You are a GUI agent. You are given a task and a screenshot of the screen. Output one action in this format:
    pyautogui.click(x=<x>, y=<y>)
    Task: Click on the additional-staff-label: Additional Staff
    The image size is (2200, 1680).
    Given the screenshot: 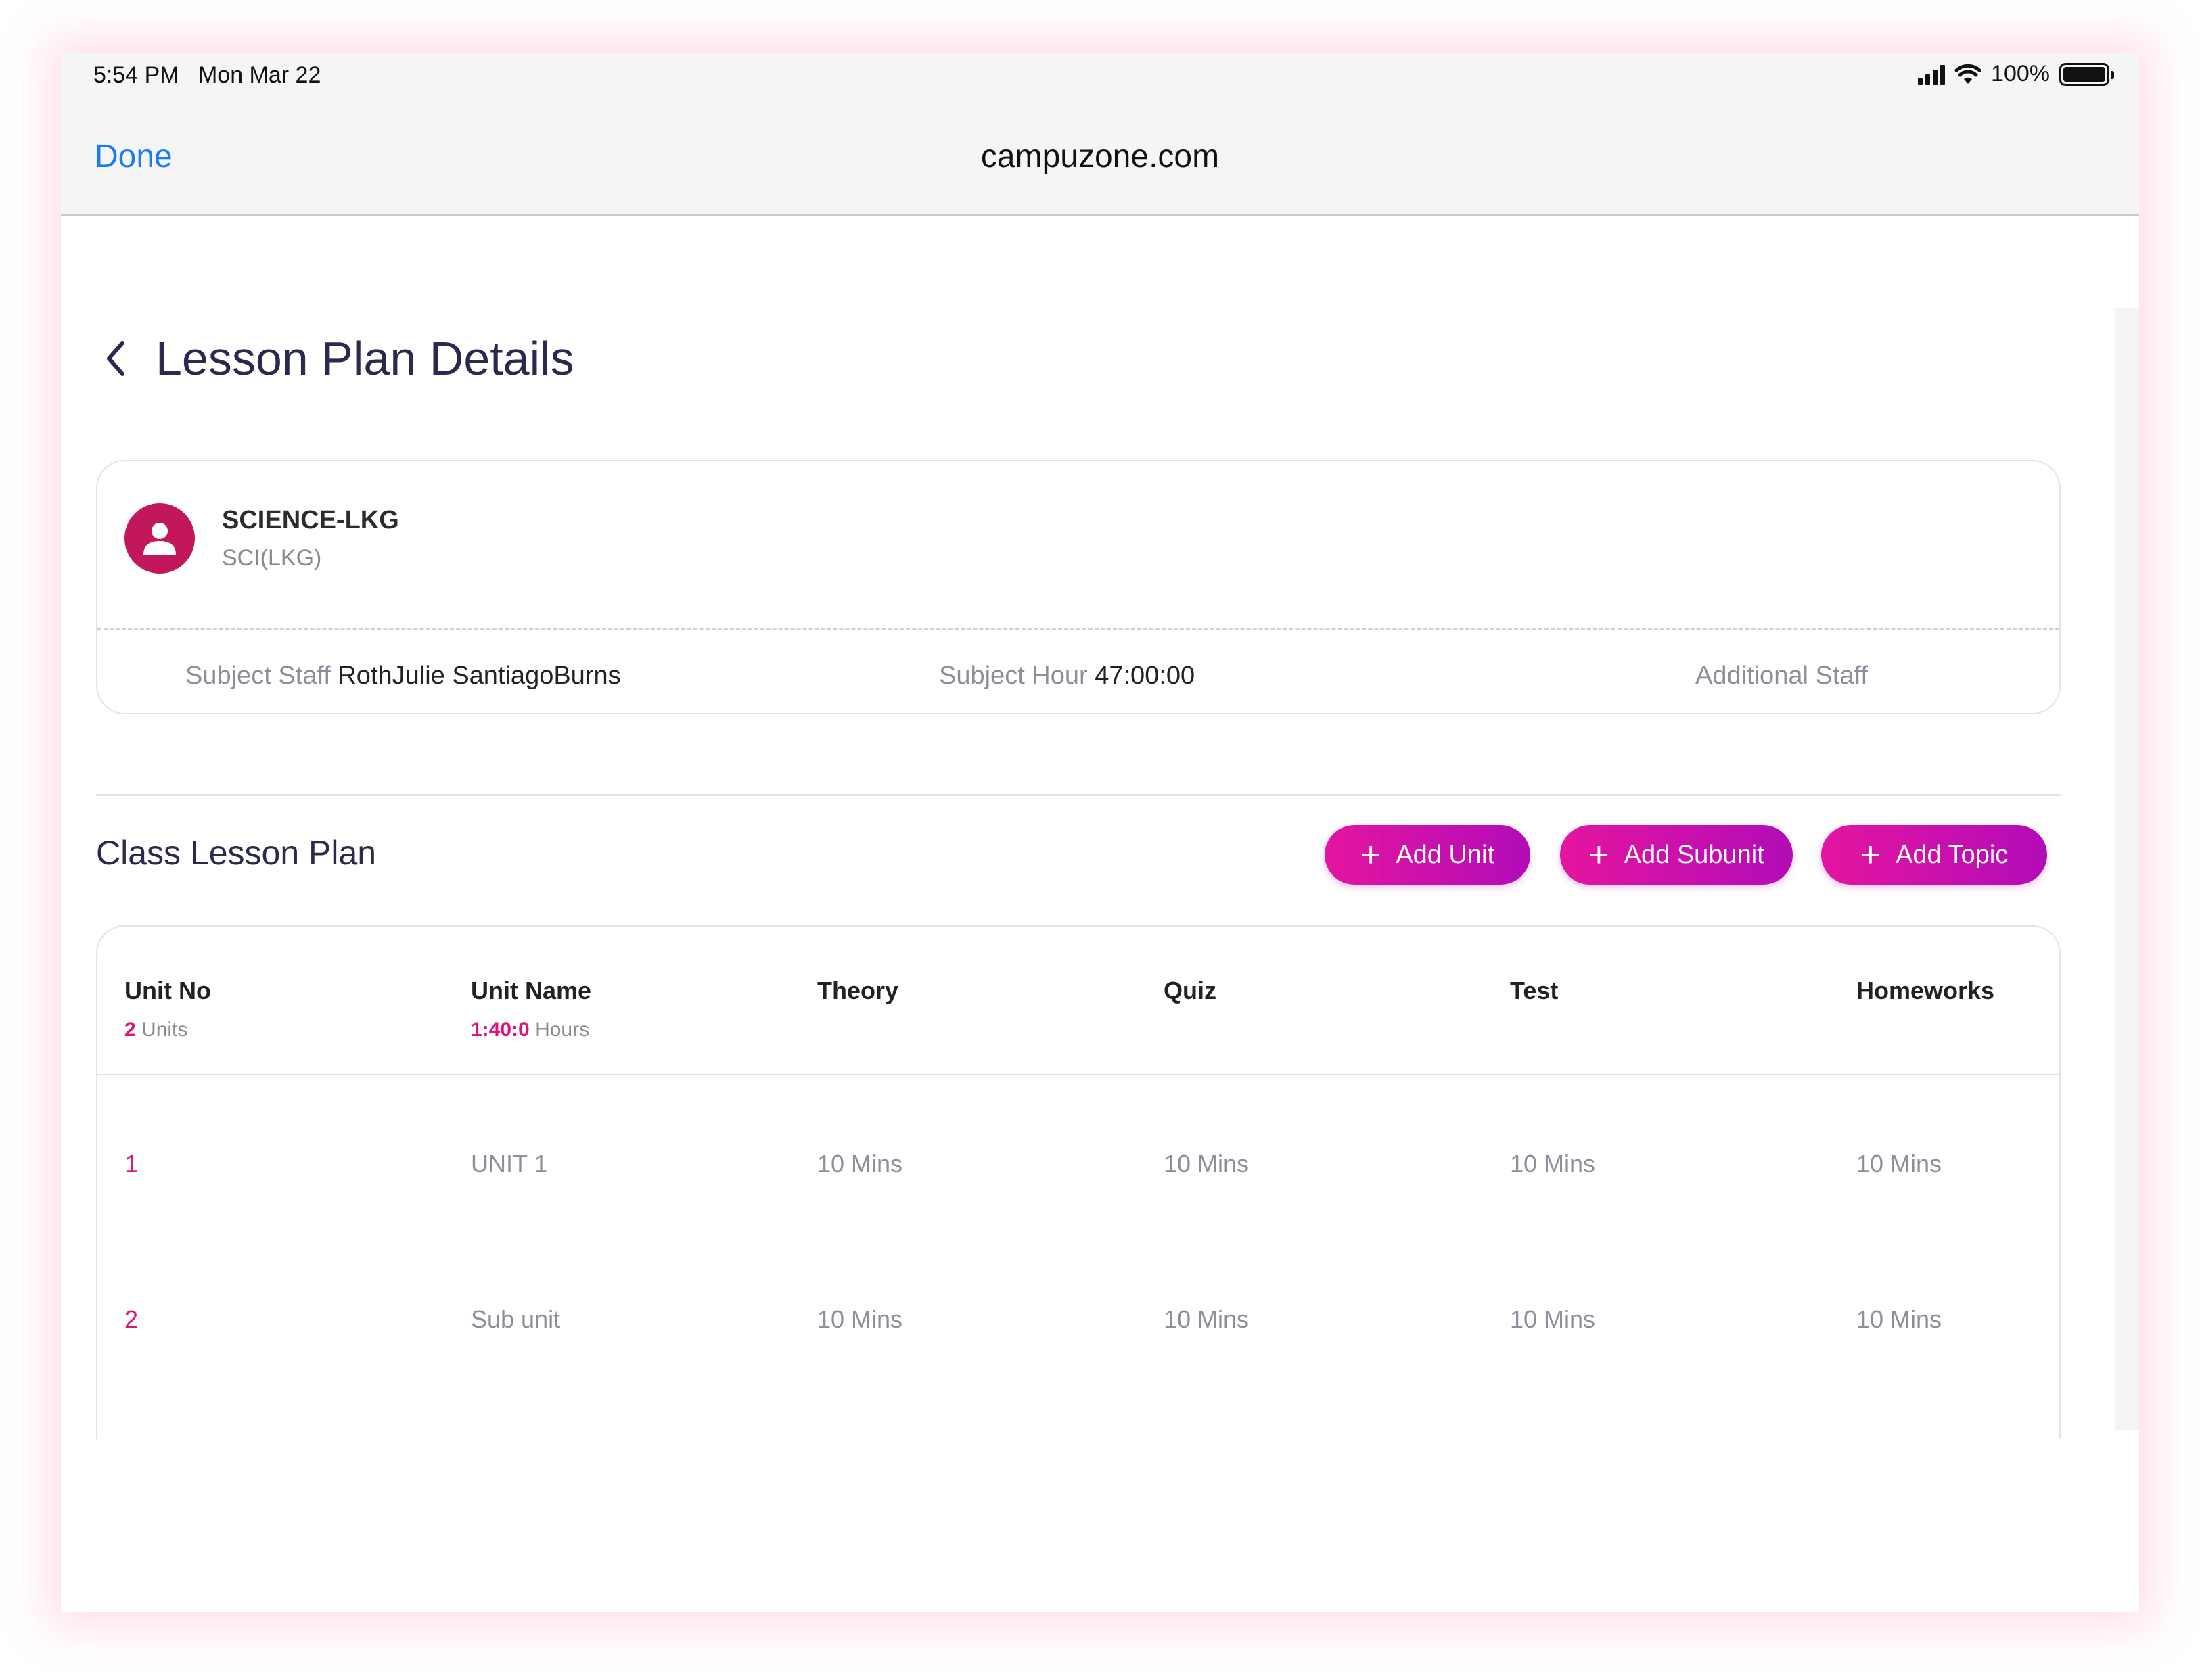 What is the action you would take?
    pyautogui.click(x=1782, y=676)
    